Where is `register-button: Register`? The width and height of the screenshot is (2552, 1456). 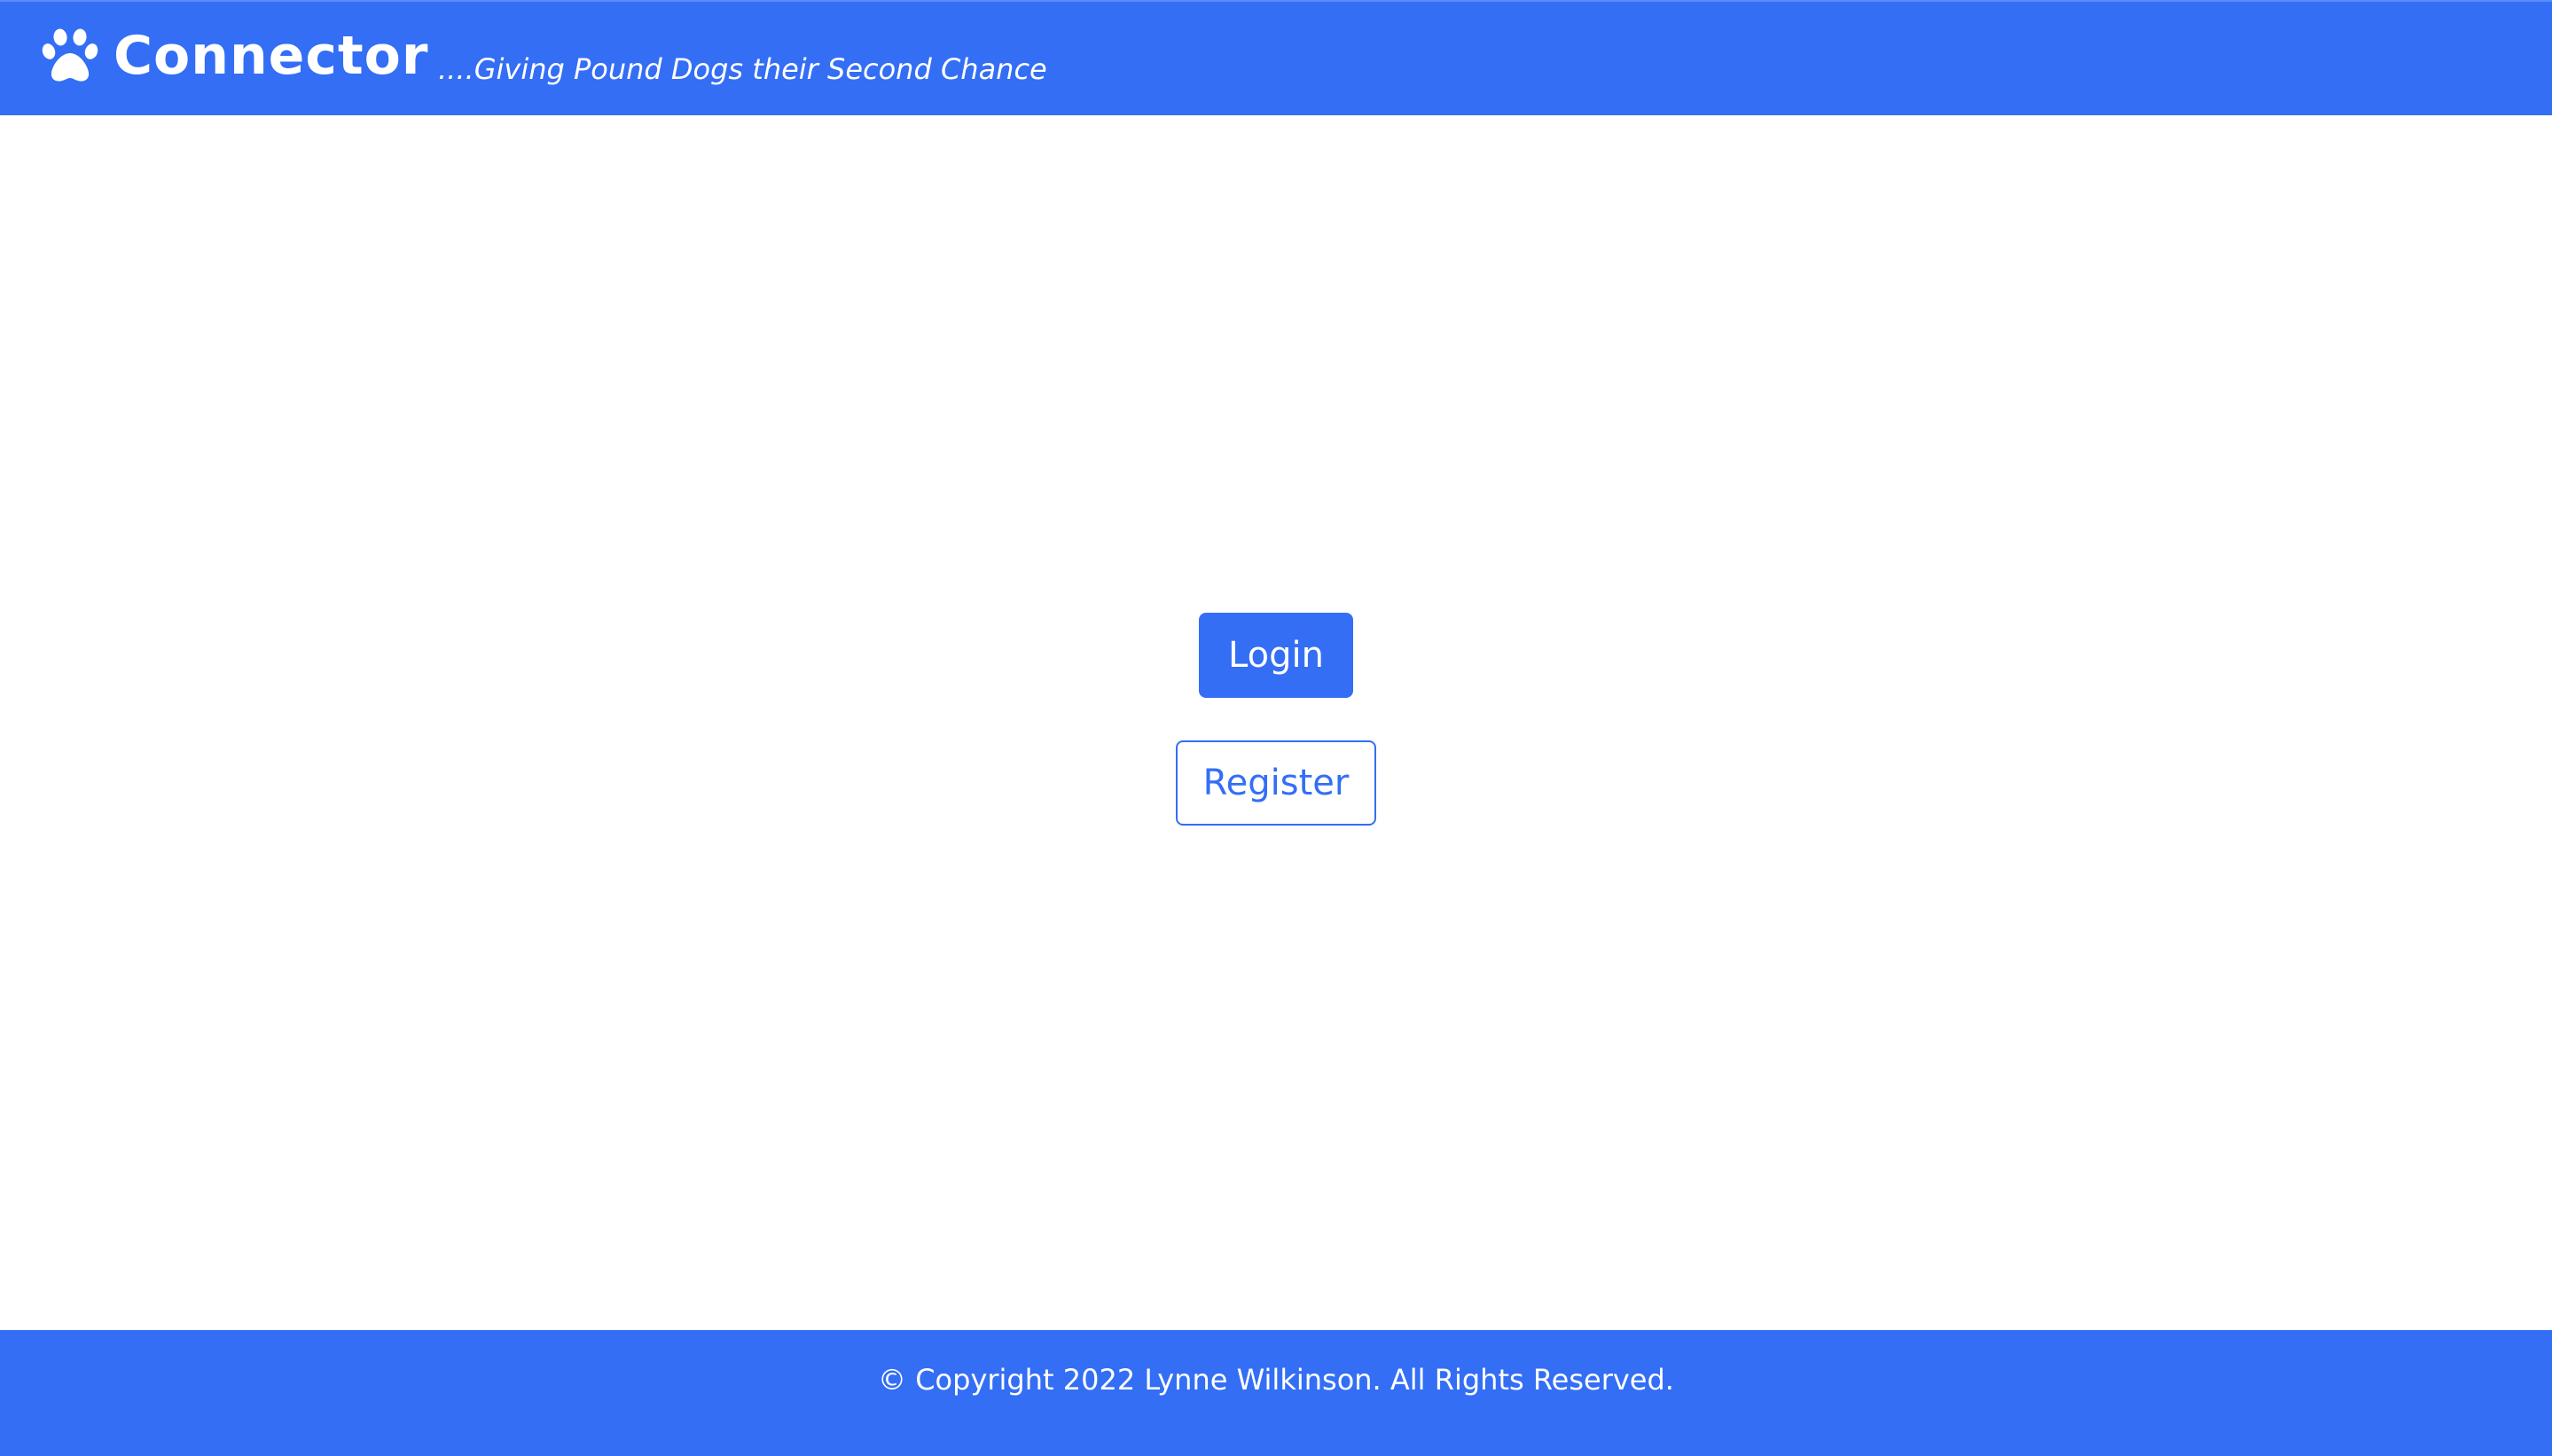
register-button: Register is located at coordinates (1276, 783).